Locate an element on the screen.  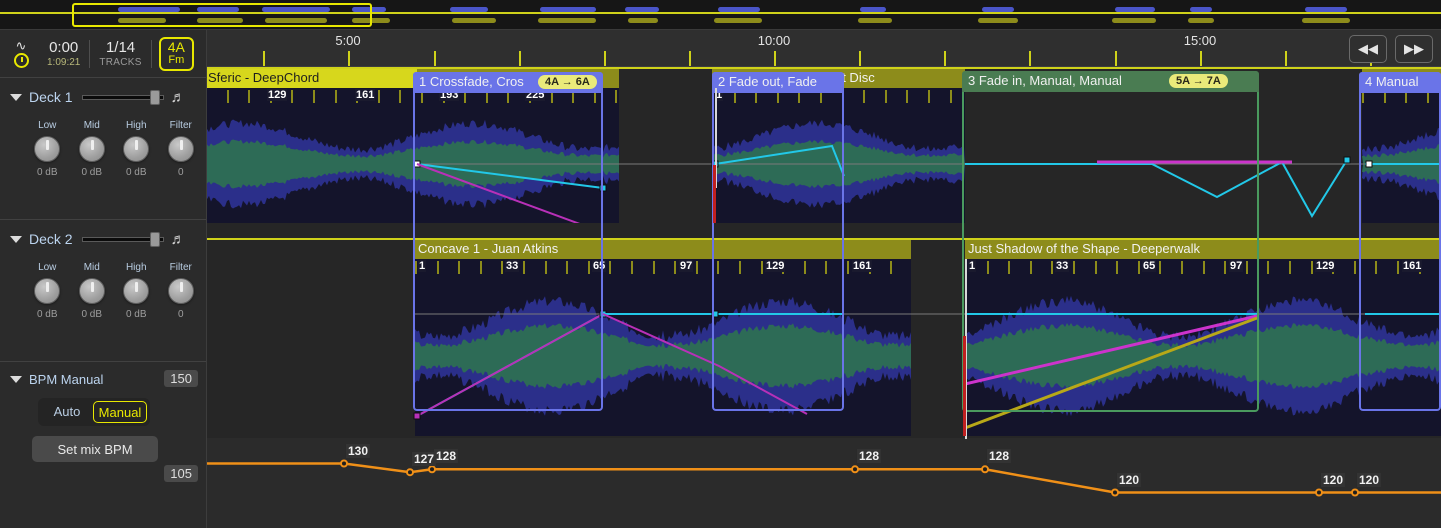
deck-2-volume-fader is located at coordinates (122, 239).